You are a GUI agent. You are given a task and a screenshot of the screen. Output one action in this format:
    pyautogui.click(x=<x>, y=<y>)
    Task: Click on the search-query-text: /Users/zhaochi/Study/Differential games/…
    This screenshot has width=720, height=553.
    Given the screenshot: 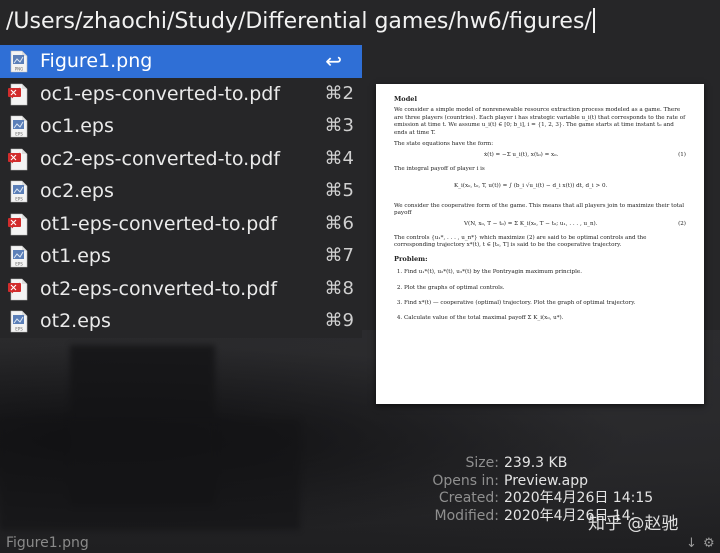 What is the action you would take?
    pyautogui.click(x=299, y=21)
    